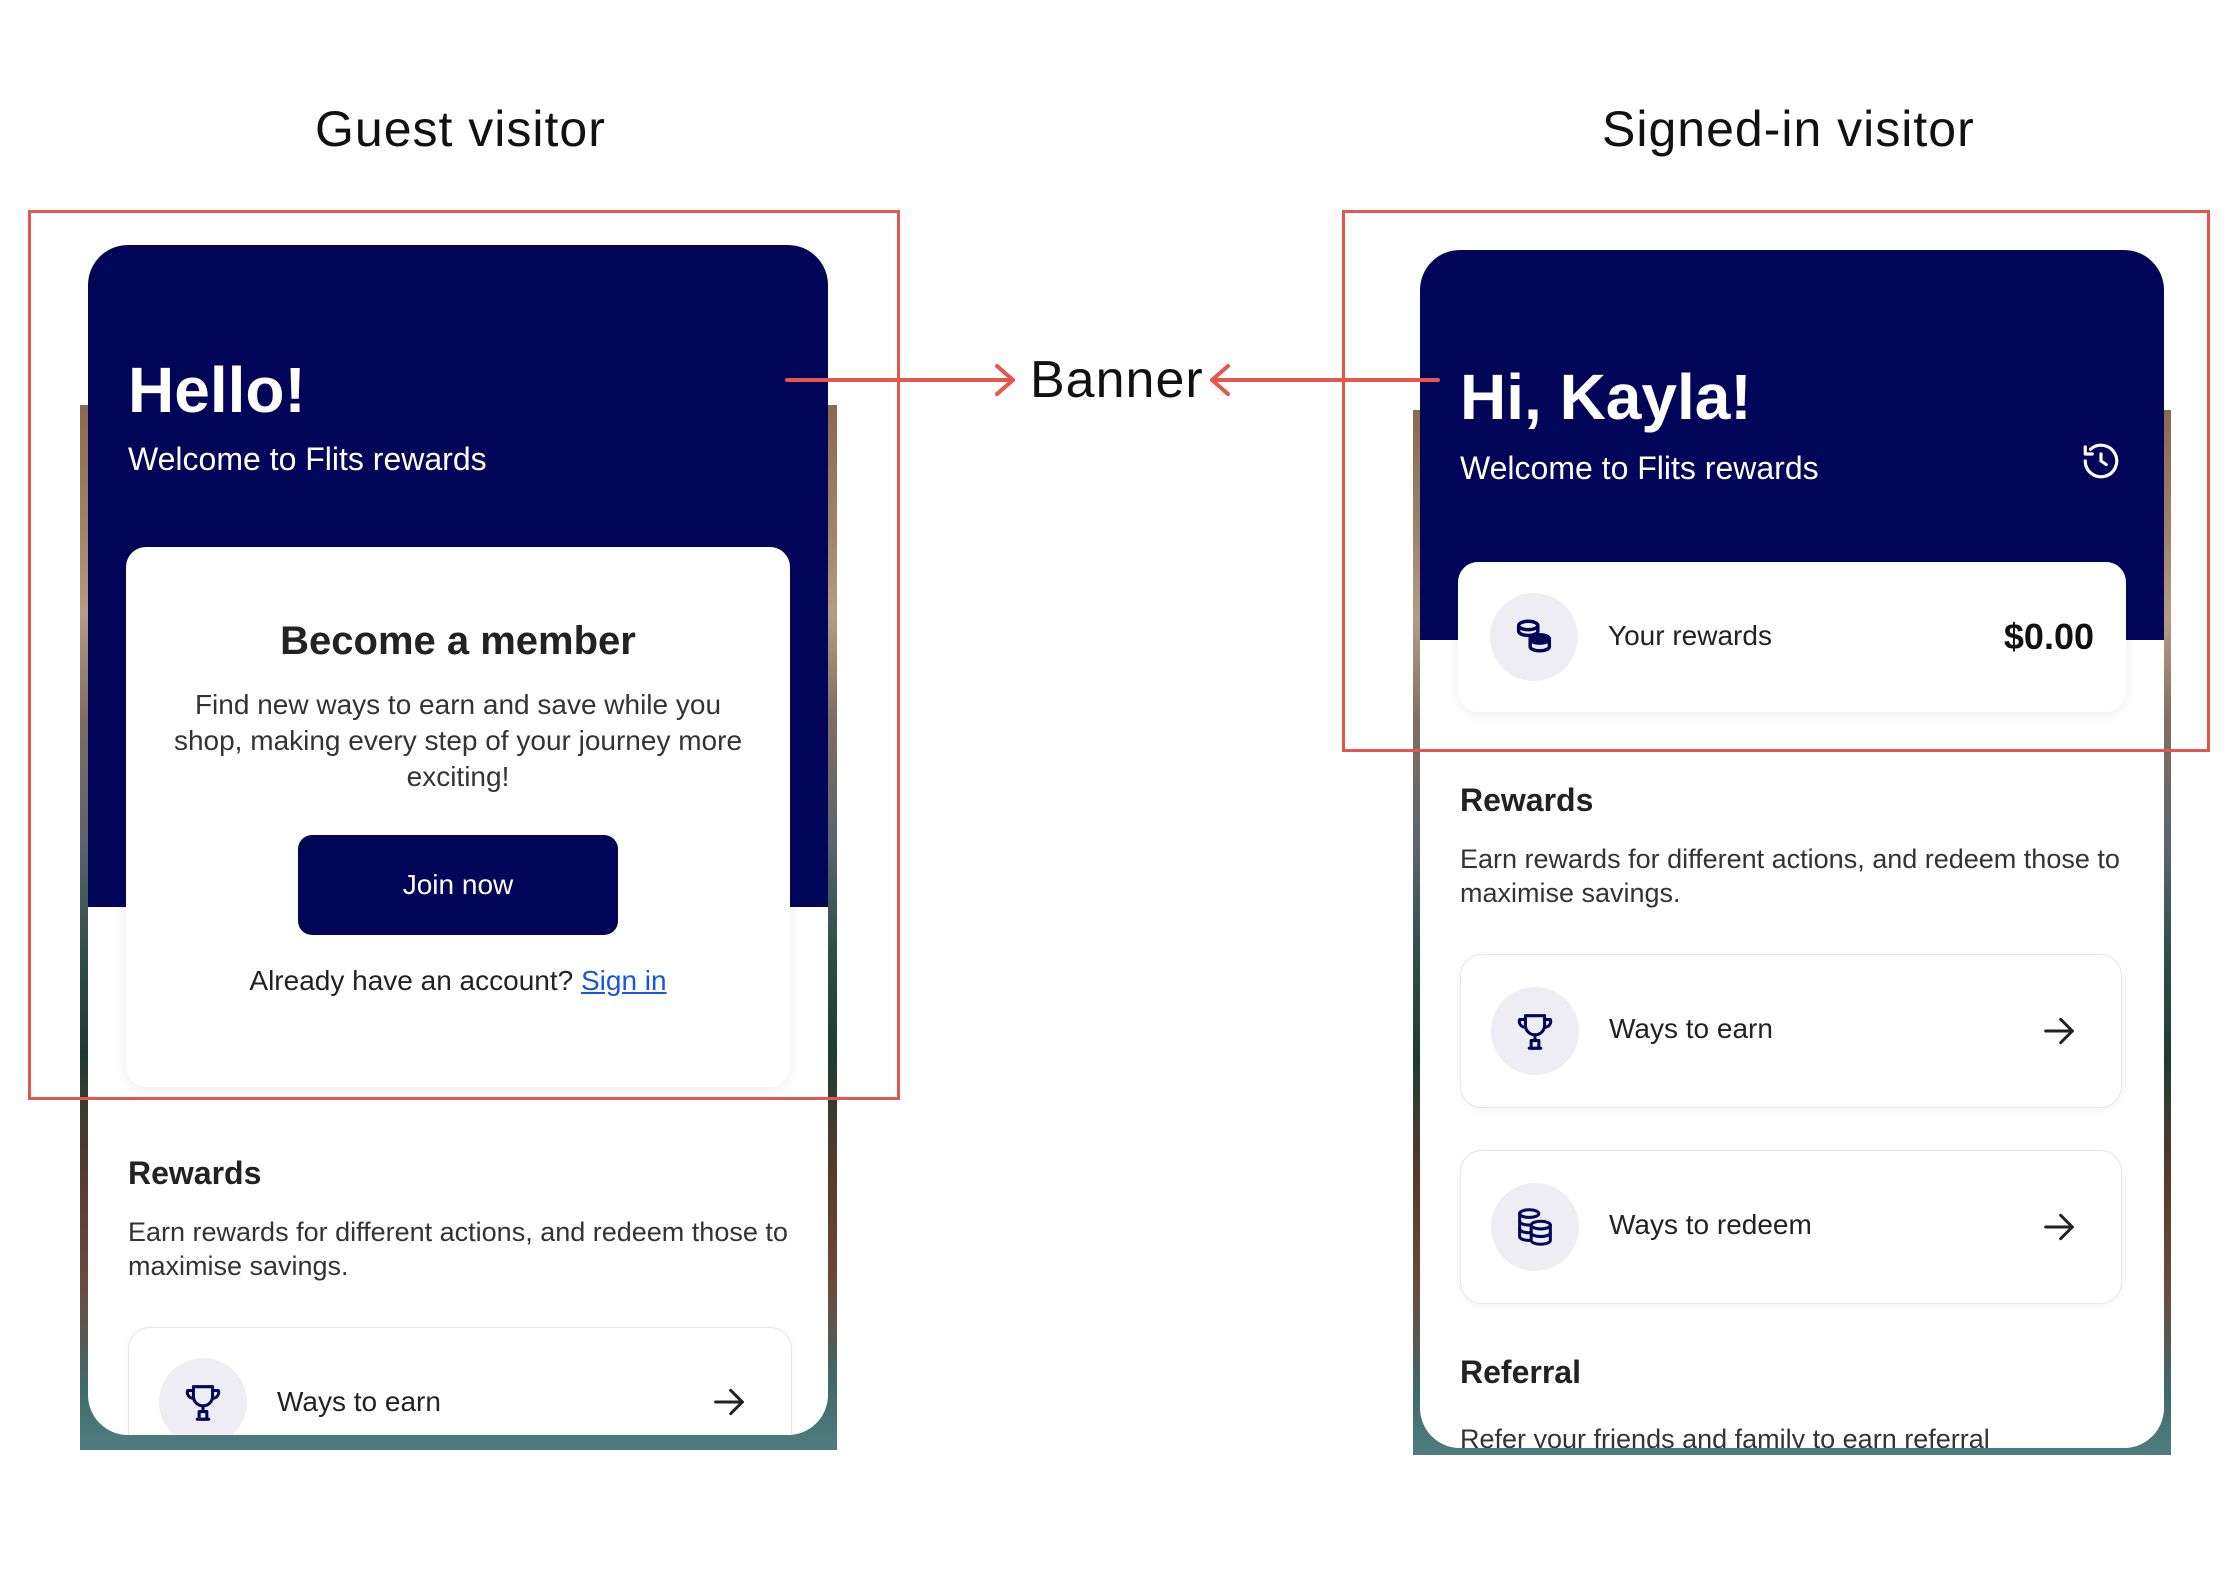  What do you see at coordinates (1776, 481) in the screenshot?
I see `signed-in-banner-highlight` at bounding box center [1776, 481].